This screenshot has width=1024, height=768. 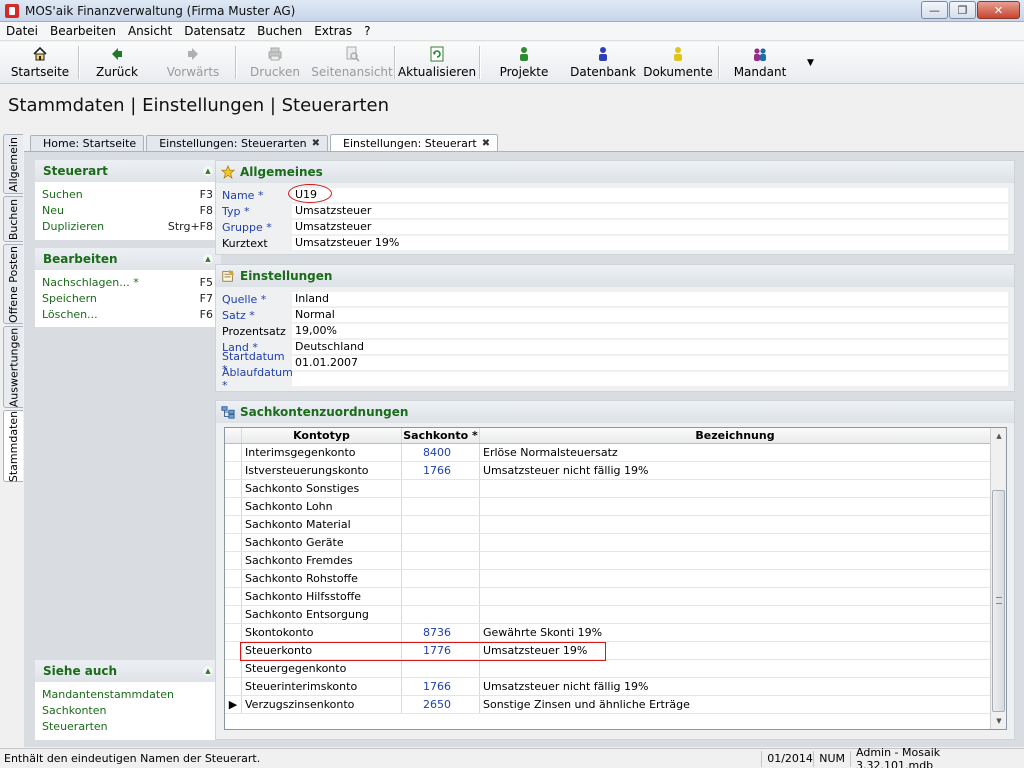 I want to click on typ-input: Umsatzsteuer, so click(x=650, y=211).